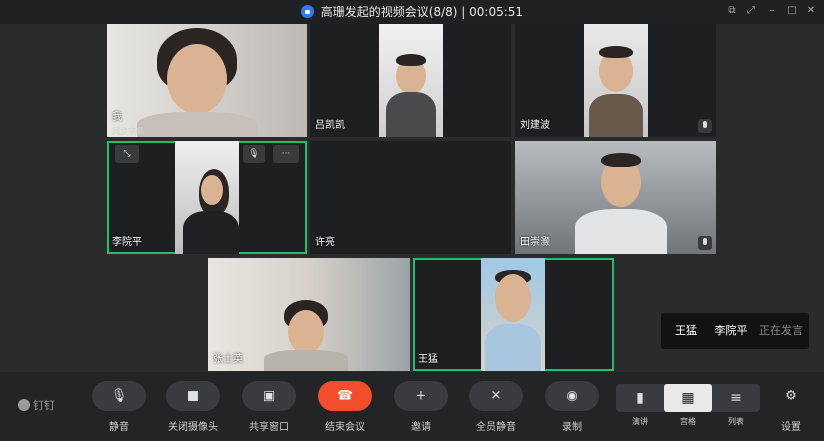  I want to click on participant-tile-zhang: 张士英, so click(309, 314).